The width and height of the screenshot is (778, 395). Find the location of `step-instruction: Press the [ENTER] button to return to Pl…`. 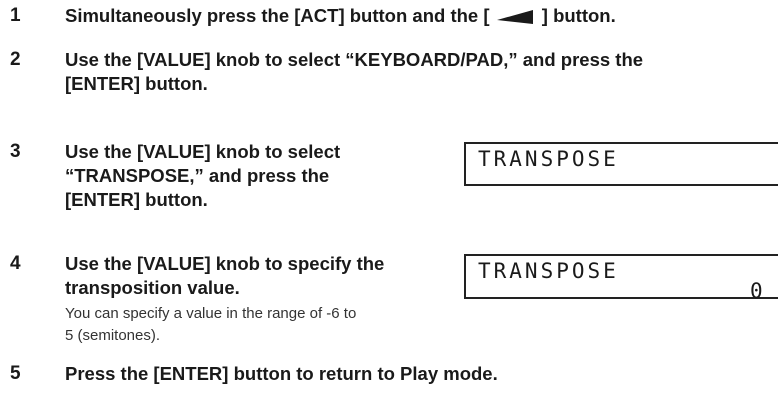

step-instruction: Press the [ENTER] button to return to Pl… is located at coordinates (281, 374).